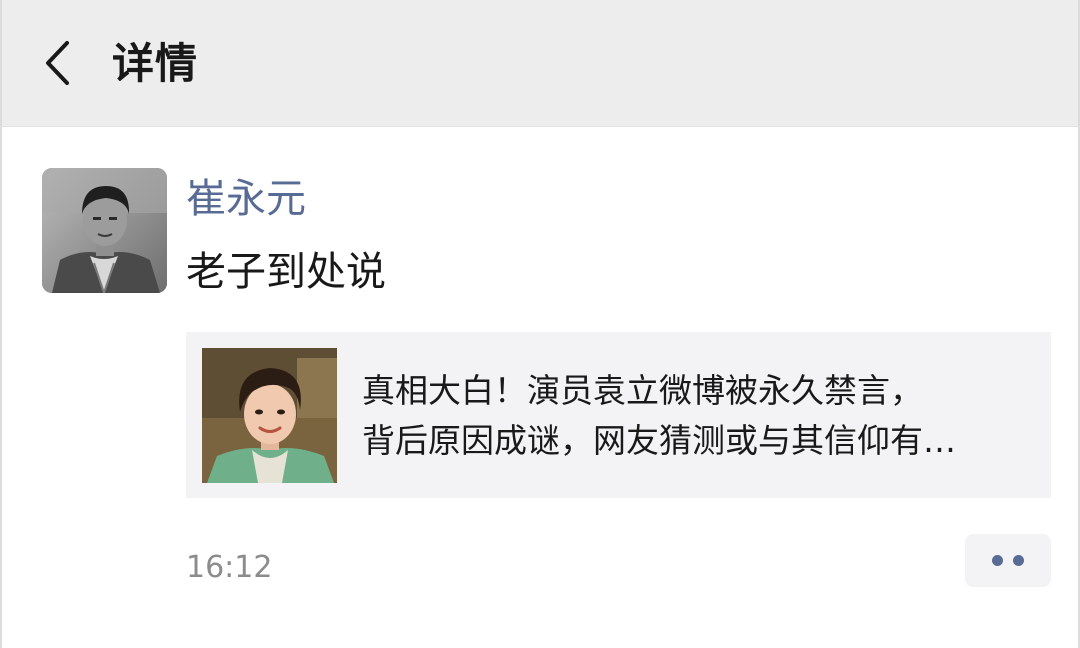 The image size is (1080, 648). I want to click on thumbnail-photo, so click(269, 415).